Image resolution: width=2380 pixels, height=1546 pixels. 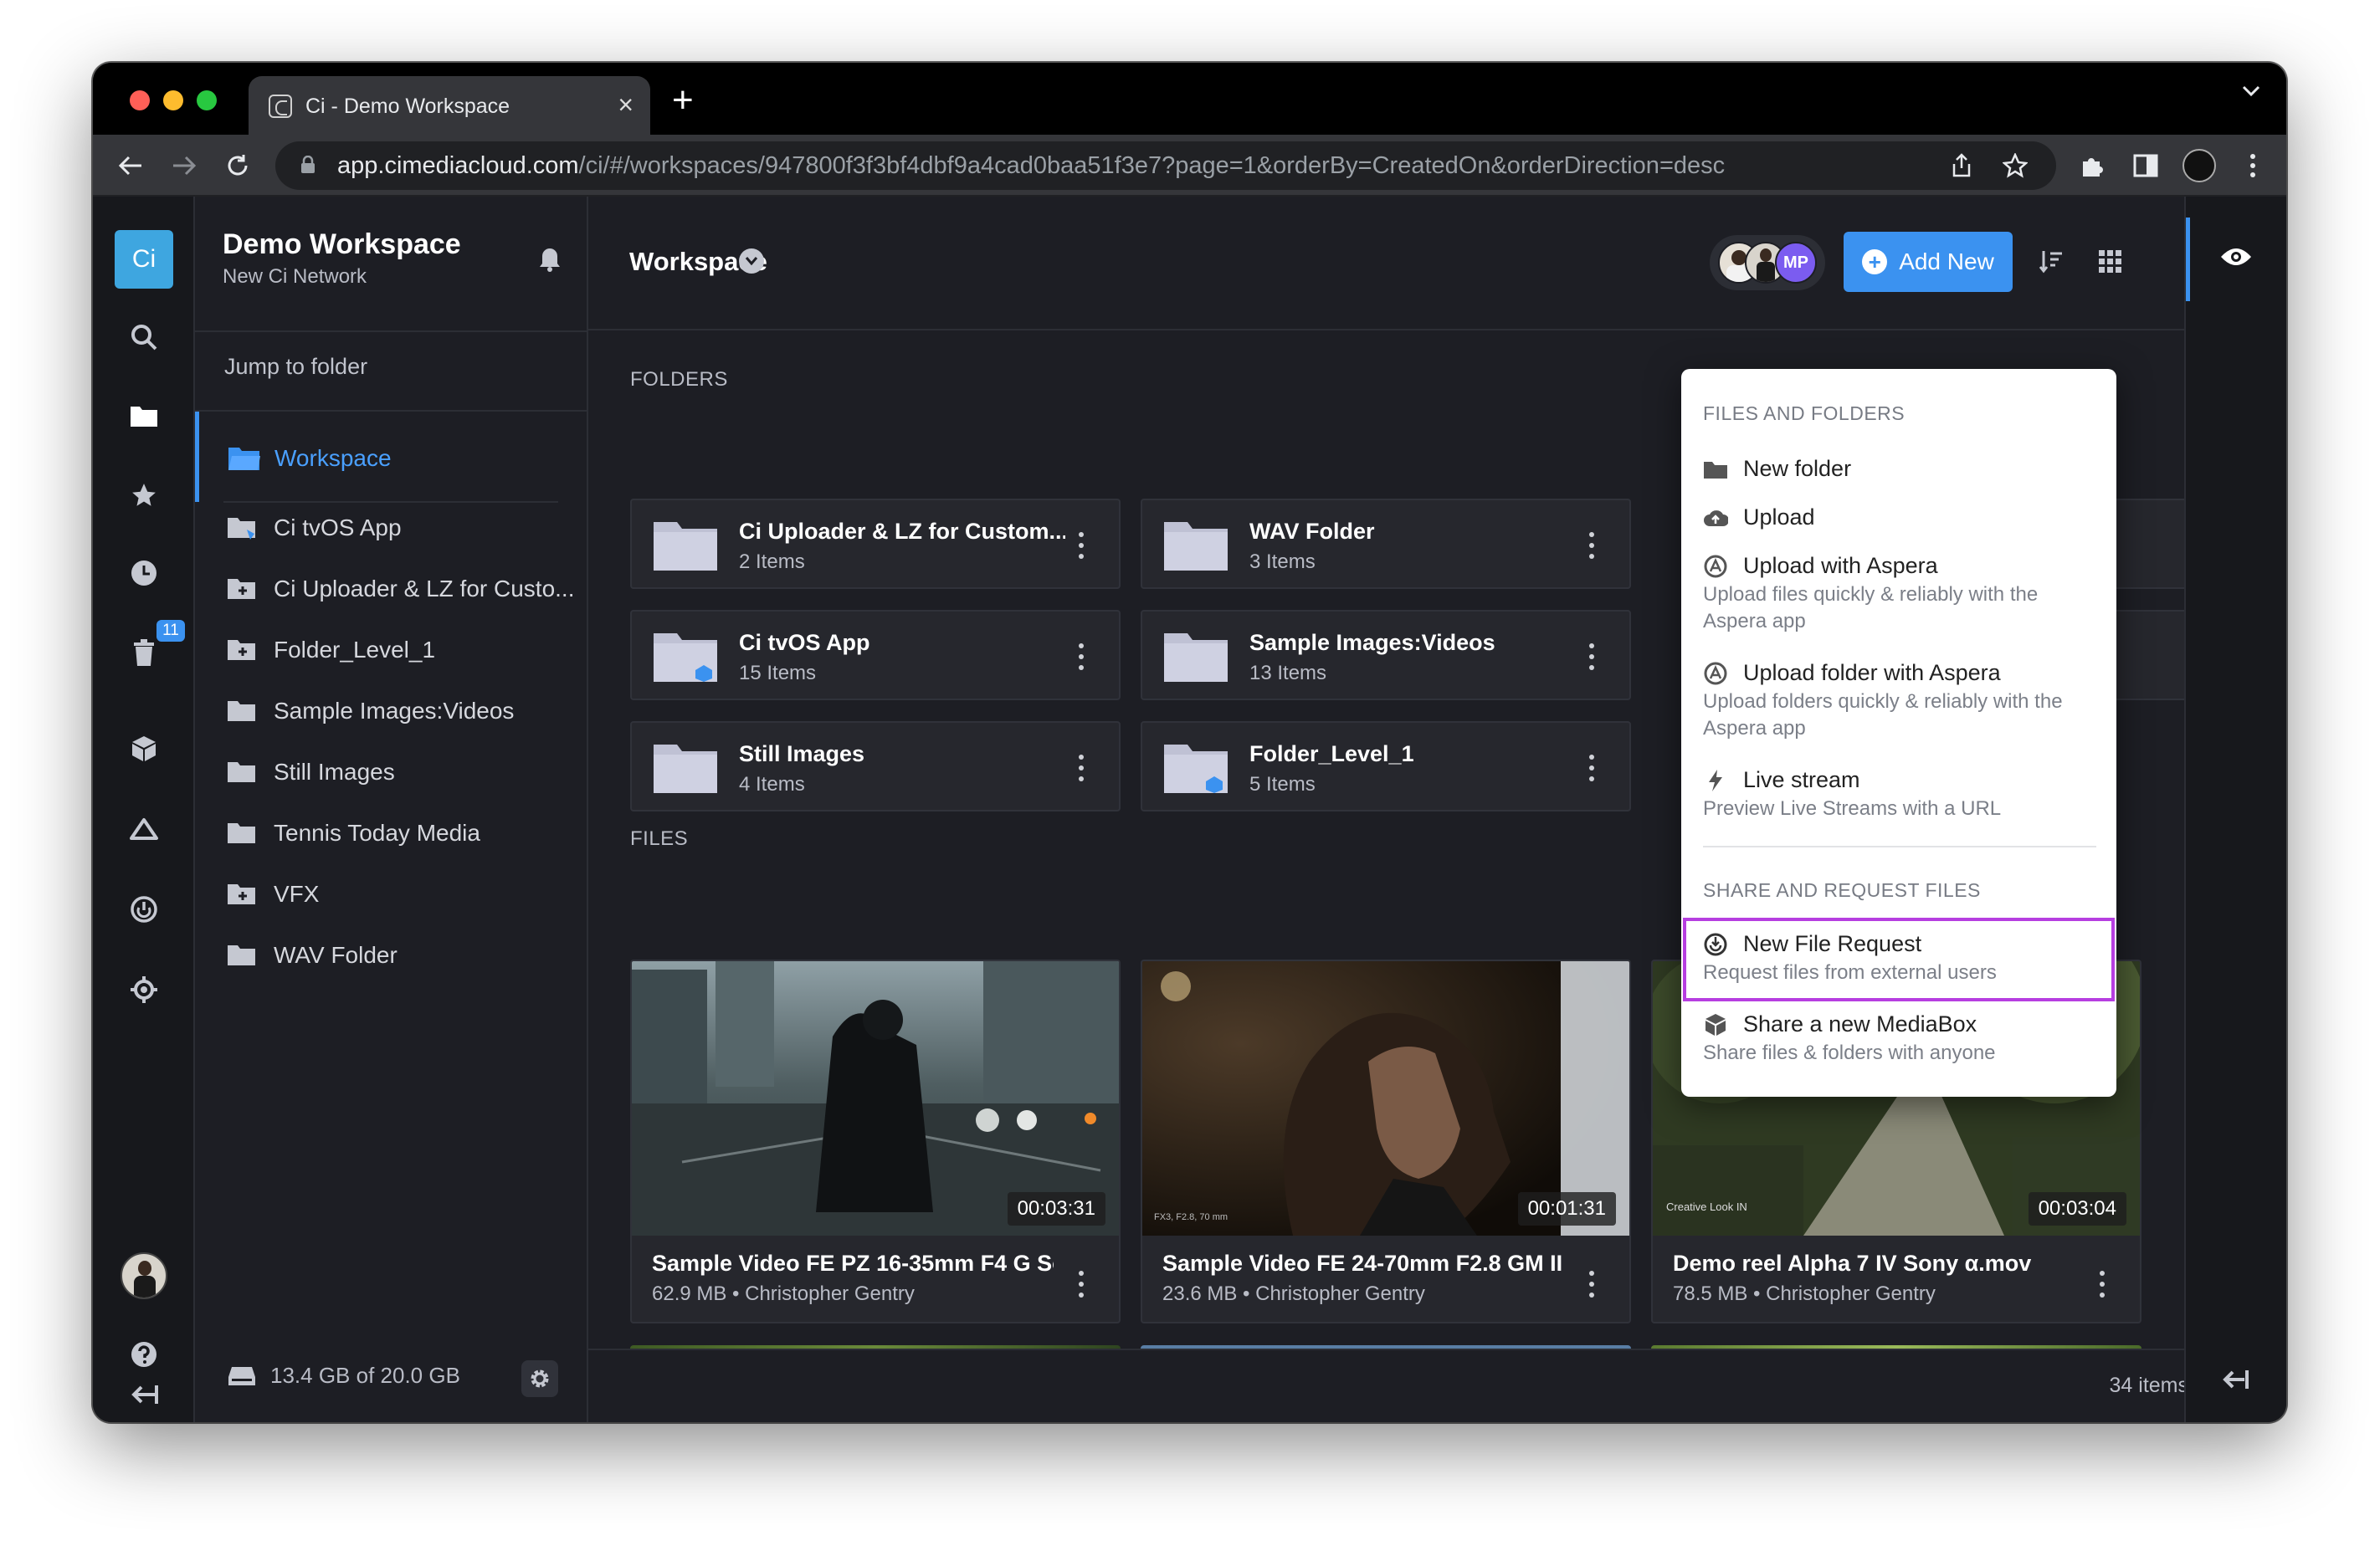 I want to click on folder-card: Ci tvOS App 15 Items, so click(x=875, y=655).